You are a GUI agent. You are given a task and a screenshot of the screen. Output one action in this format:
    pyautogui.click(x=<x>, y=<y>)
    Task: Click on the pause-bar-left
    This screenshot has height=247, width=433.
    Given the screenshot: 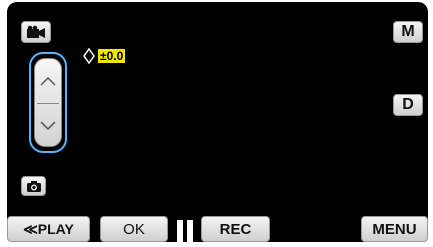 What is the action you would take?
    pyautogui.click(x=180, y=231)
    